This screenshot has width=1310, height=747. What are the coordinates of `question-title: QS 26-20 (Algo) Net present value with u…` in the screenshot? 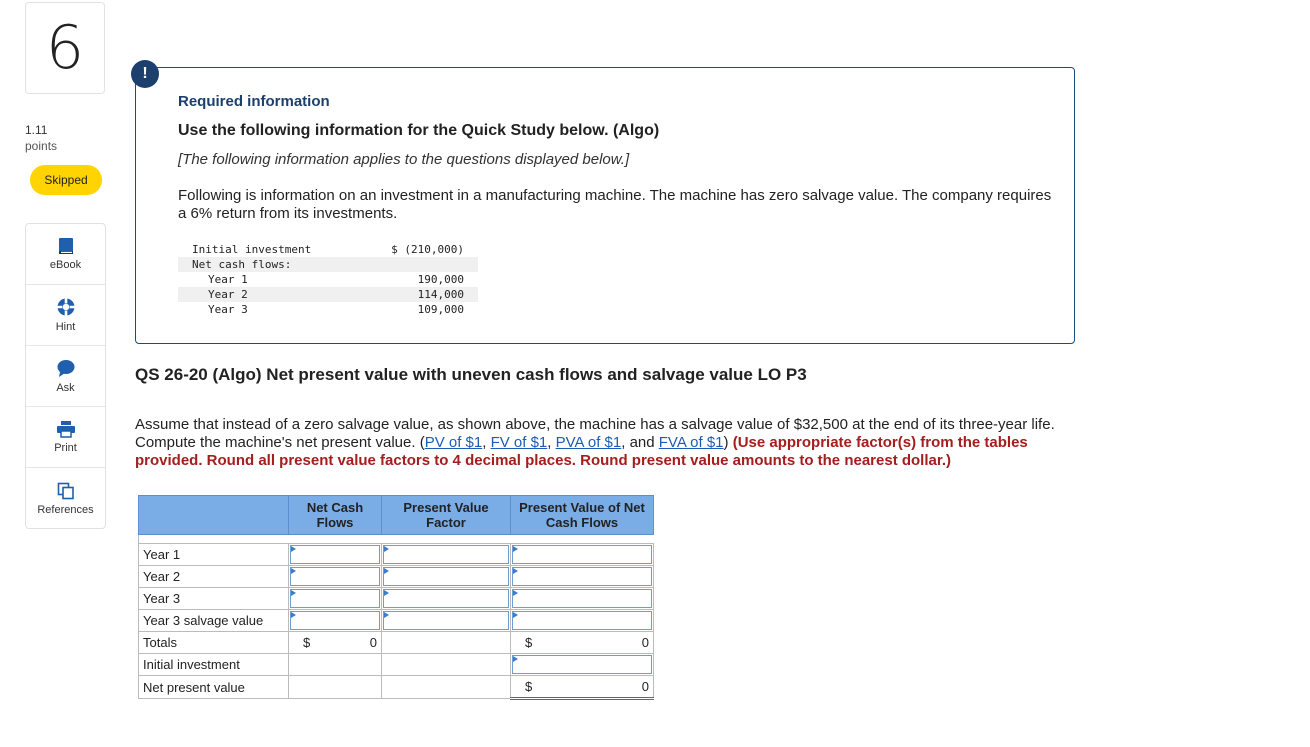 It's located at (471, 374).